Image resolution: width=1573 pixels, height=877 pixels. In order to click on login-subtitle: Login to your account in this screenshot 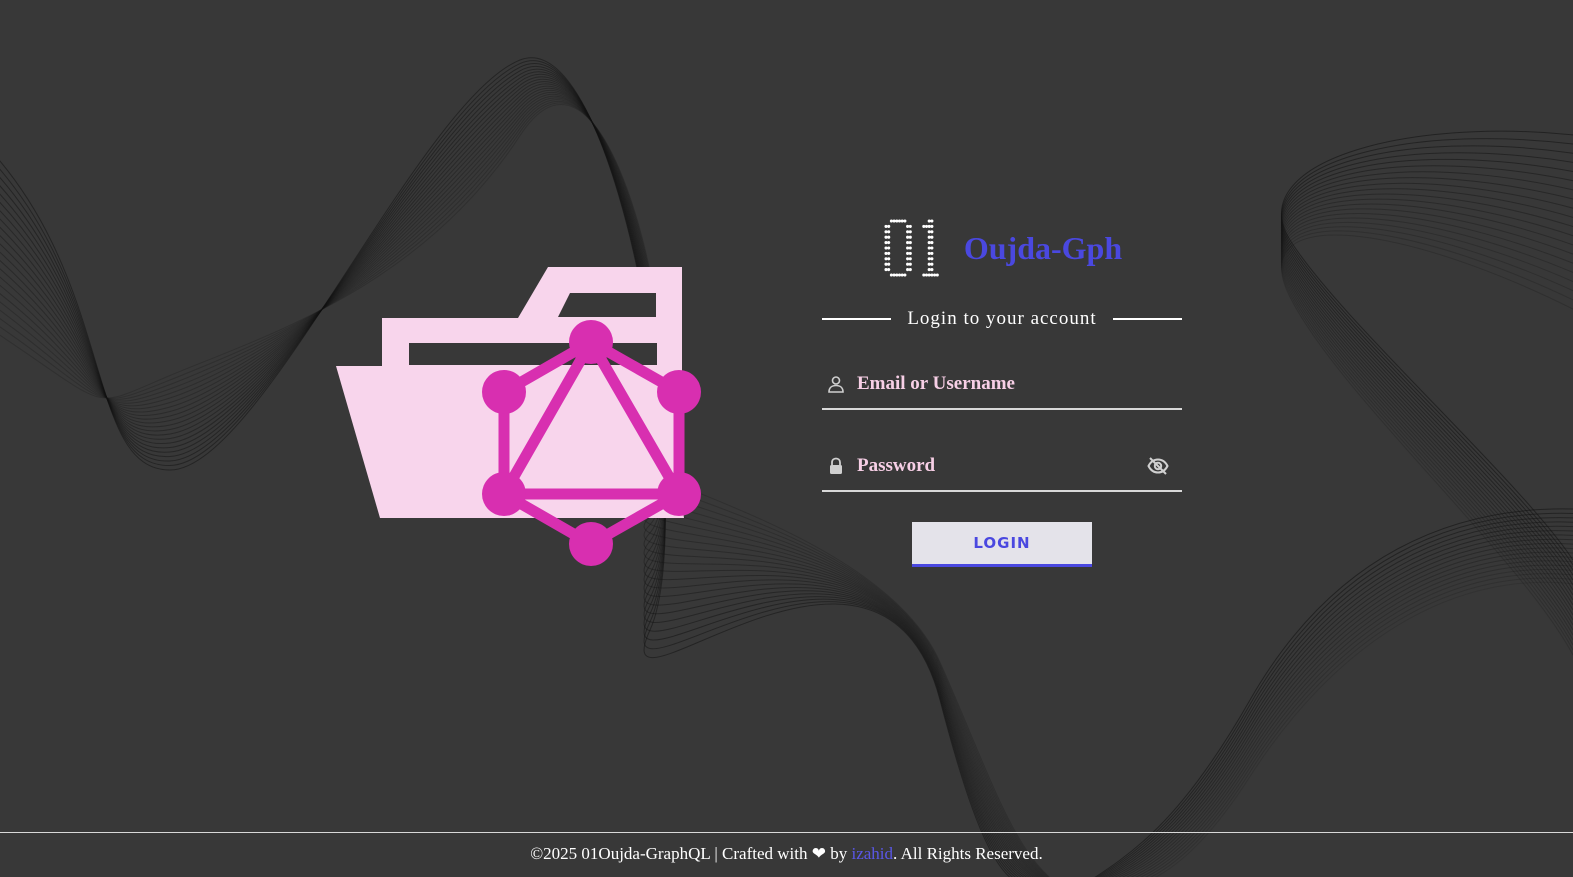, I will do `click(1002, 318)`.